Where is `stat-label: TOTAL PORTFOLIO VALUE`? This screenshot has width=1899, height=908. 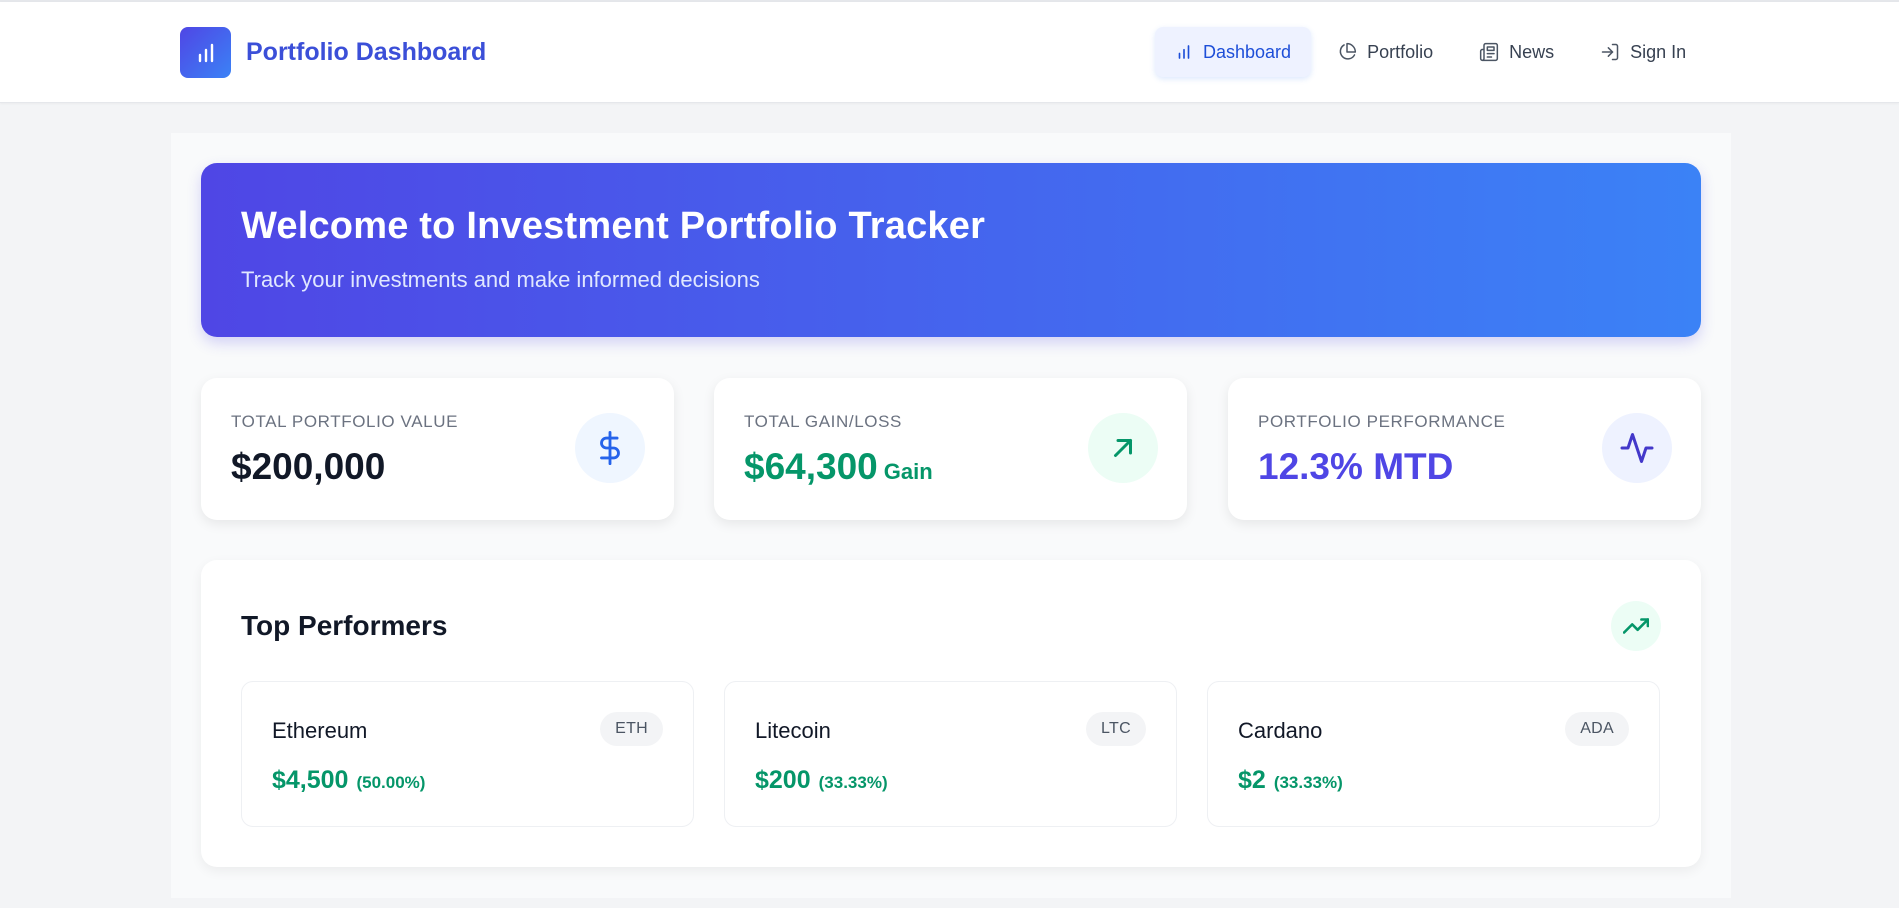
stat-label: TOTAL PORTFOLIO VALUE is located at coordinates (345, 421).